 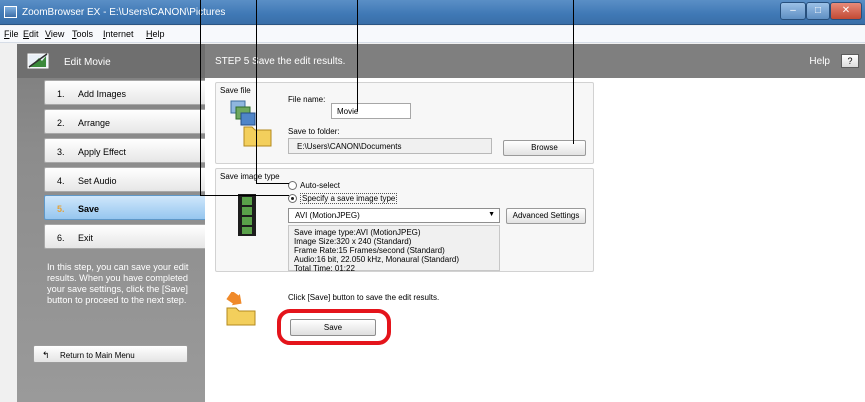 I want to click on menu-view: View, so click(x=54, y=34).